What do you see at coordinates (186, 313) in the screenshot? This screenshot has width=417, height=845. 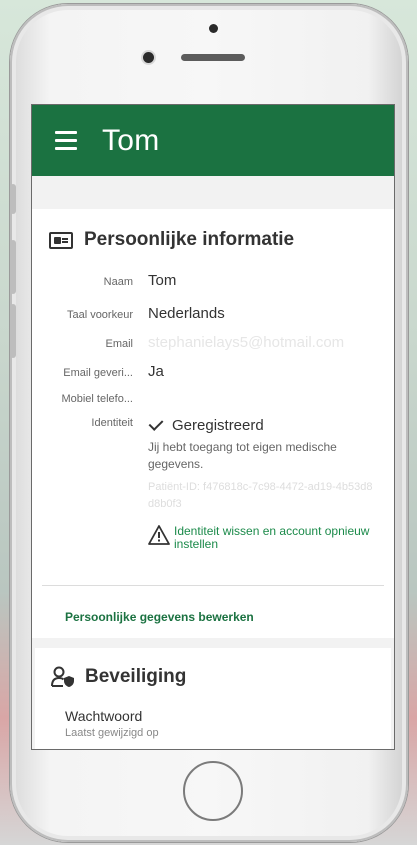 I see `info-value: Nederlands` at bounding box center [186, 313].